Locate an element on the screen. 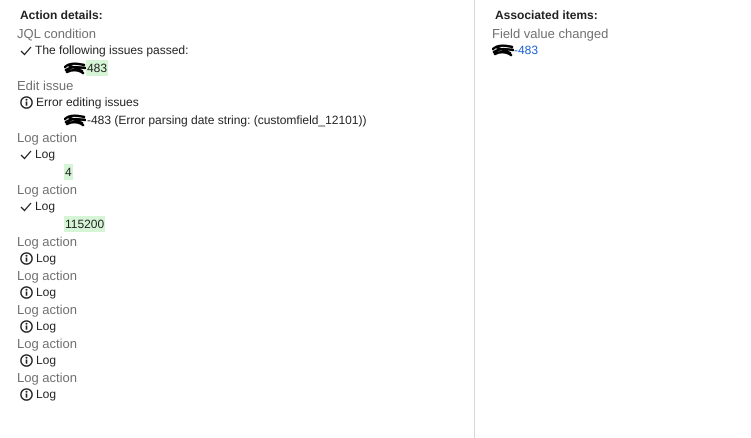  status-message: Error editing issues is located at coordinates (87, 102).